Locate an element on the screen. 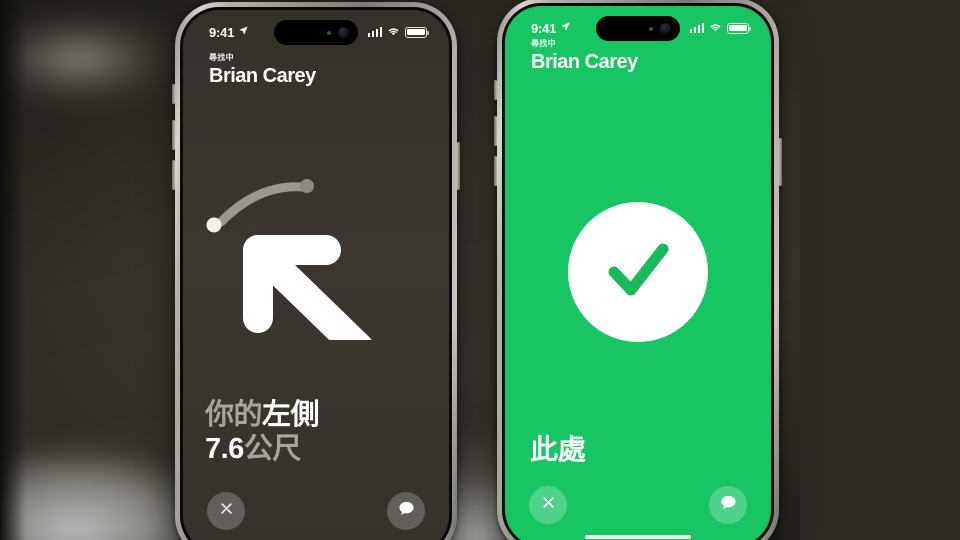 This screenshot has height=540, width=960. direction-text: 你的左側 is located at coordinates (262, 415).